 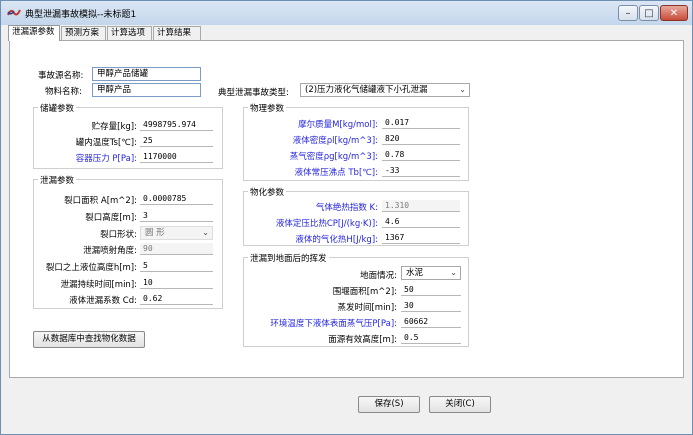 What do you see at coordinates (176, 141) in the screenshot?
I see `tank-temp-input: 25` at bounding box center [176, 141].